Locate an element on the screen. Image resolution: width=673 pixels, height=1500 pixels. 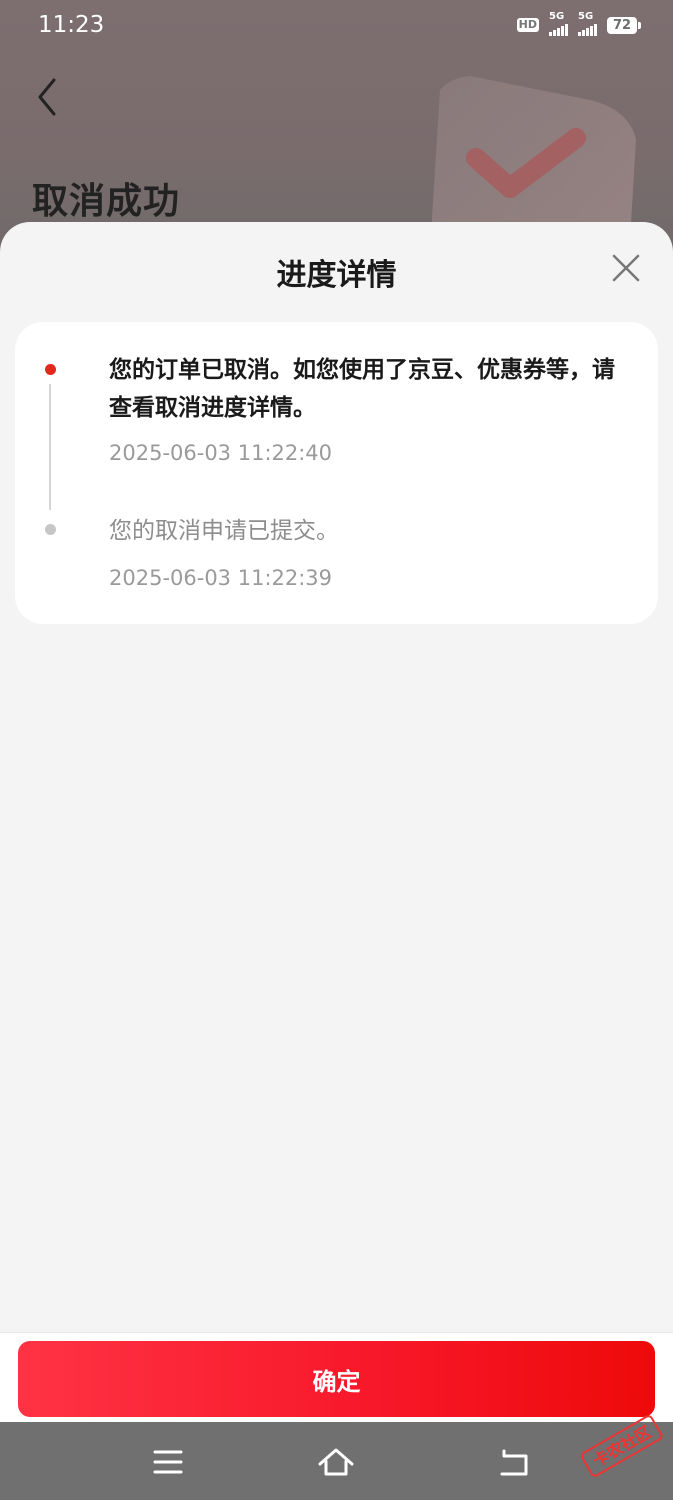
menu-icon is located at coordinates (168, 1462).